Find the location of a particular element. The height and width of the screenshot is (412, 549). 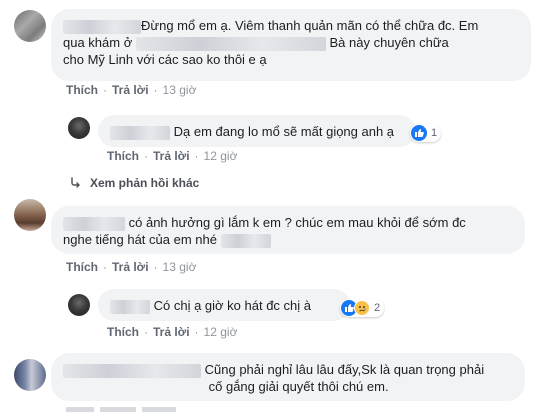

comment-bubble: Dạ em đang lo mổ sẽ mất giọng anh ạ is located at coordinates (257, 131).